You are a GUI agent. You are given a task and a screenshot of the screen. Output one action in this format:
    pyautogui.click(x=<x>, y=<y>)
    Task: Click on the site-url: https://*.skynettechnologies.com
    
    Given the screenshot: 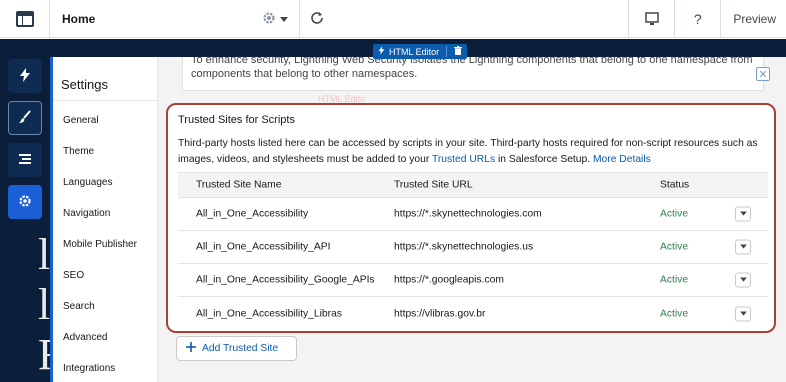 What is the action you would take?
    pyautogui.click(x=468, y=214)
    